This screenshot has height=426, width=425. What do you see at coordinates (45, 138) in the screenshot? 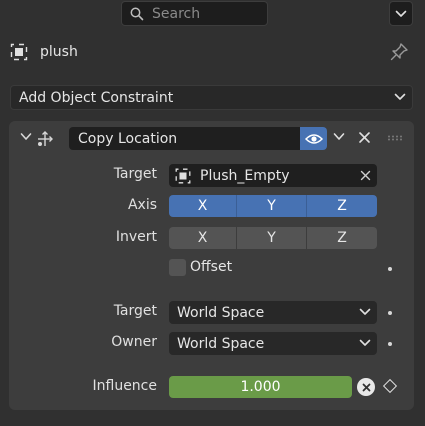
I see `copy-location-constraint-icon` at bounding box center [45, 138].